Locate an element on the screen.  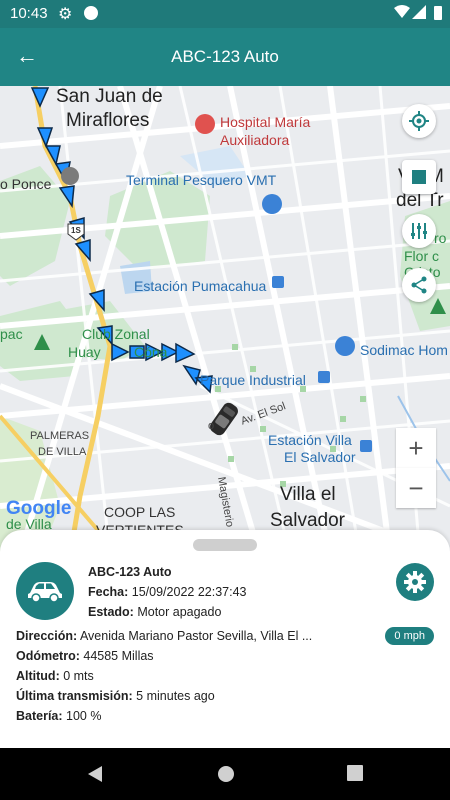
car-icon is located at coordinates (45, 592).